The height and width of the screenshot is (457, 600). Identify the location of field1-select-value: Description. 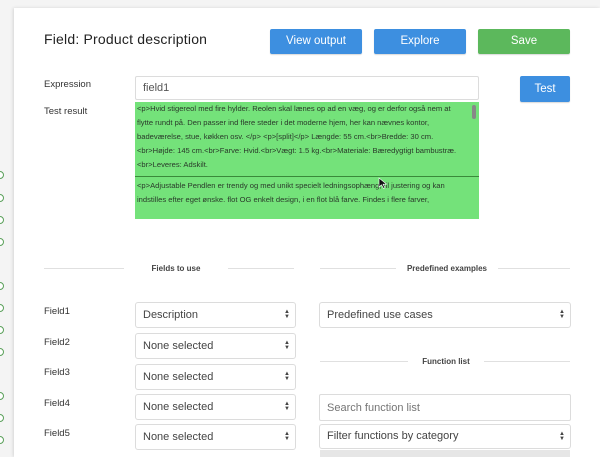
(171, 315).